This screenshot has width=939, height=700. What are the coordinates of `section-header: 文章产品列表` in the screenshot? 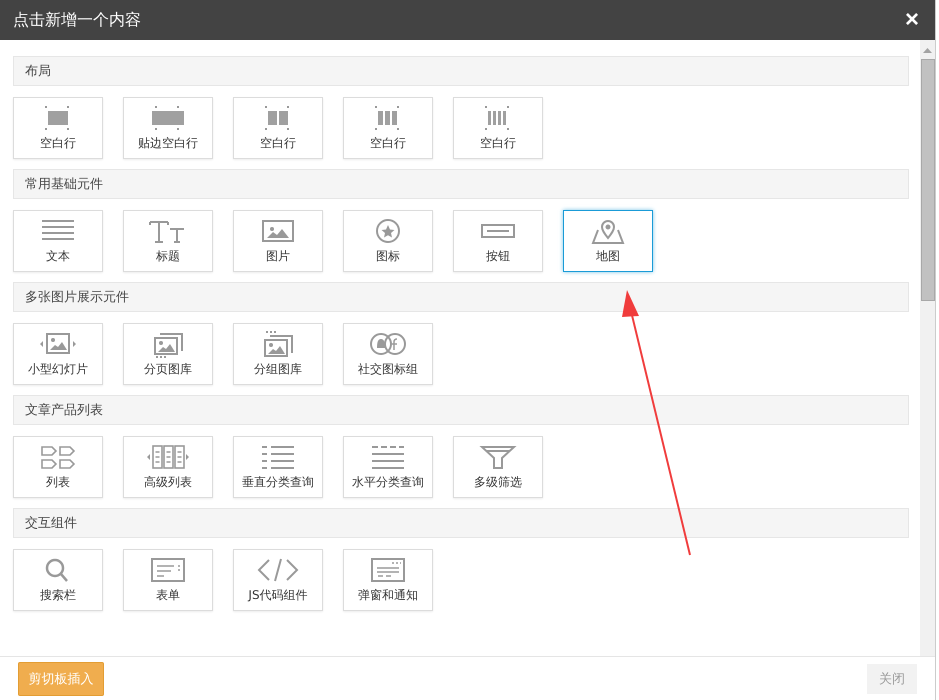 It's located at (461, 410).